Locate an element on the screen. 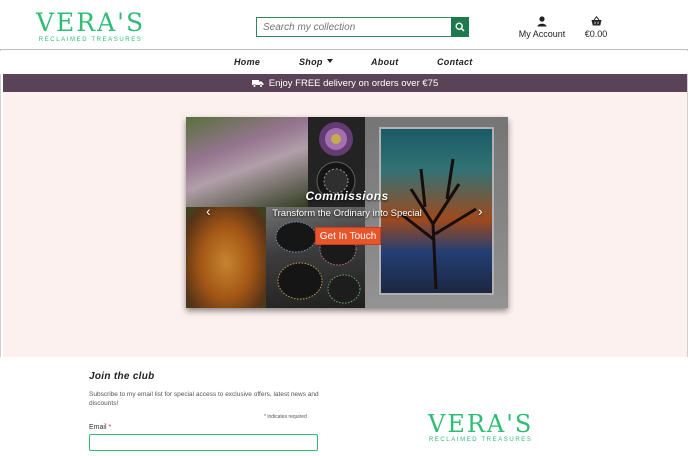 Image resolution: width=688 pixels, height=456 pixels. truck-icon is located at coordinates (257, 83).